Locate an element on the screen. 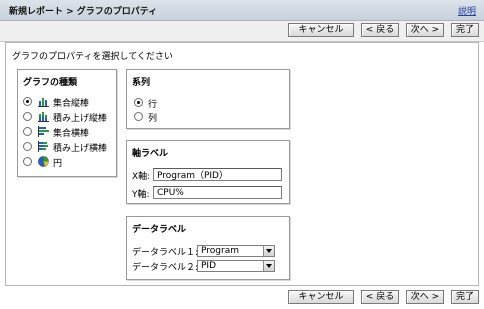  data-labels-title: データラベル is located at coordinates (159, 230).